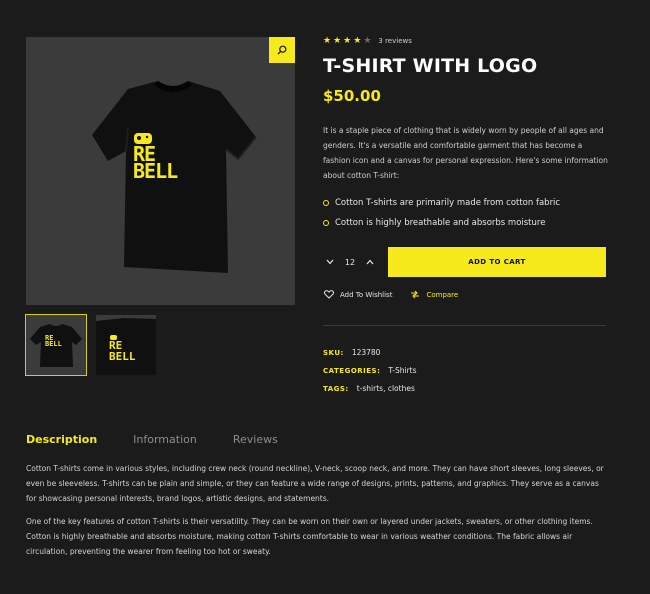 This screenshot has width=650, height=594. Describe the element at coordinates (366, 352) in the screenshot. I see `sku-value: 123780` at that location.